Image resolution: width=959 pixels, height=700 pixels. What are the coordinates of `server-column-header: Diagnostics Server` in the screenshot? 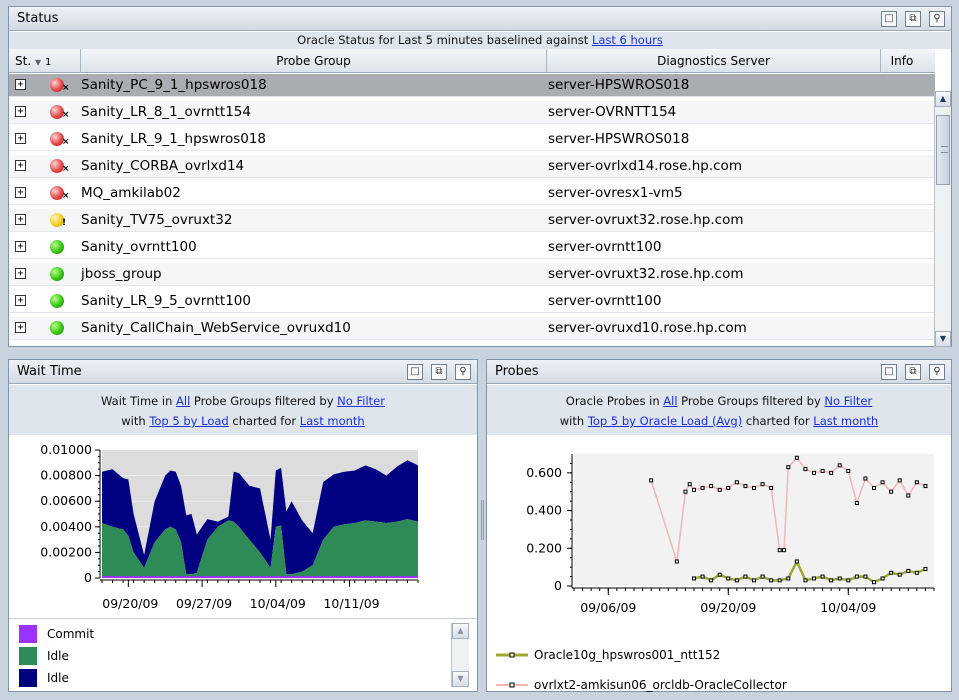 It's located at (714, 61).